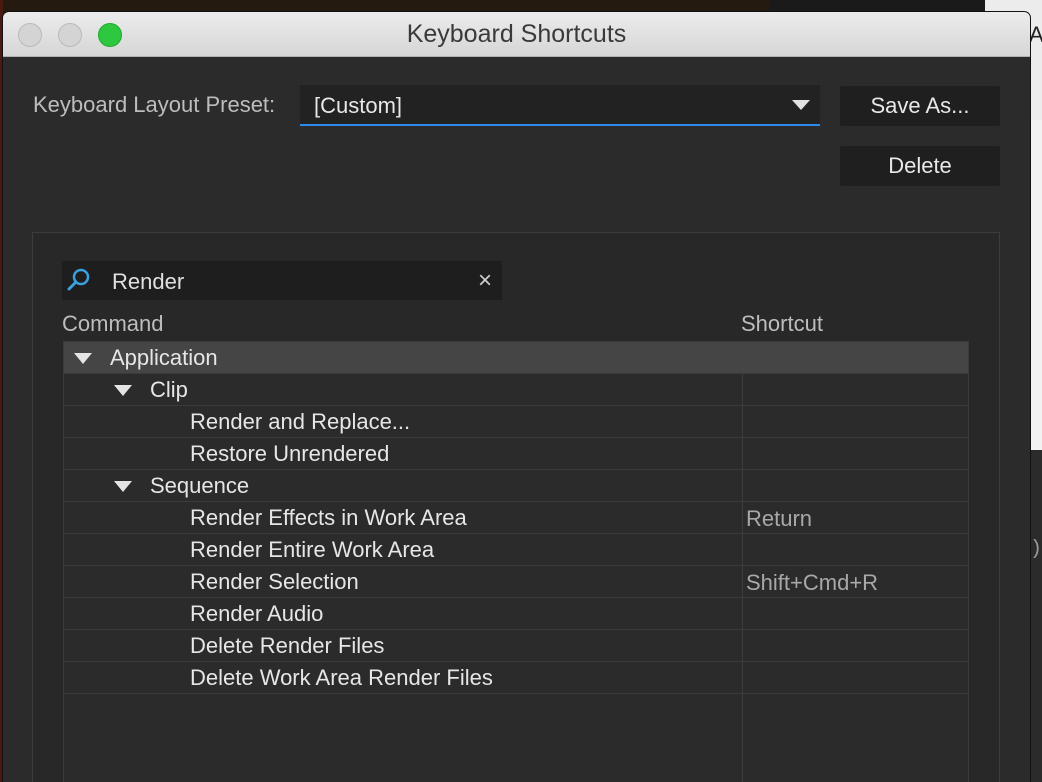  I want to click on table-row-clip: Clip, so click(516, 390).